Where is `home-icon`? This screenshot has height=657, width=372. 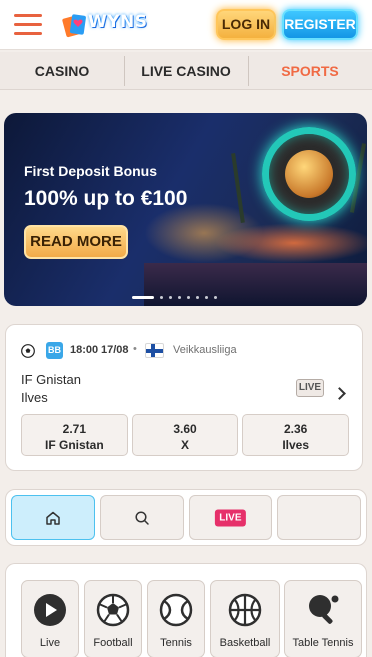
home-icon is located at coordinates (53, 518).